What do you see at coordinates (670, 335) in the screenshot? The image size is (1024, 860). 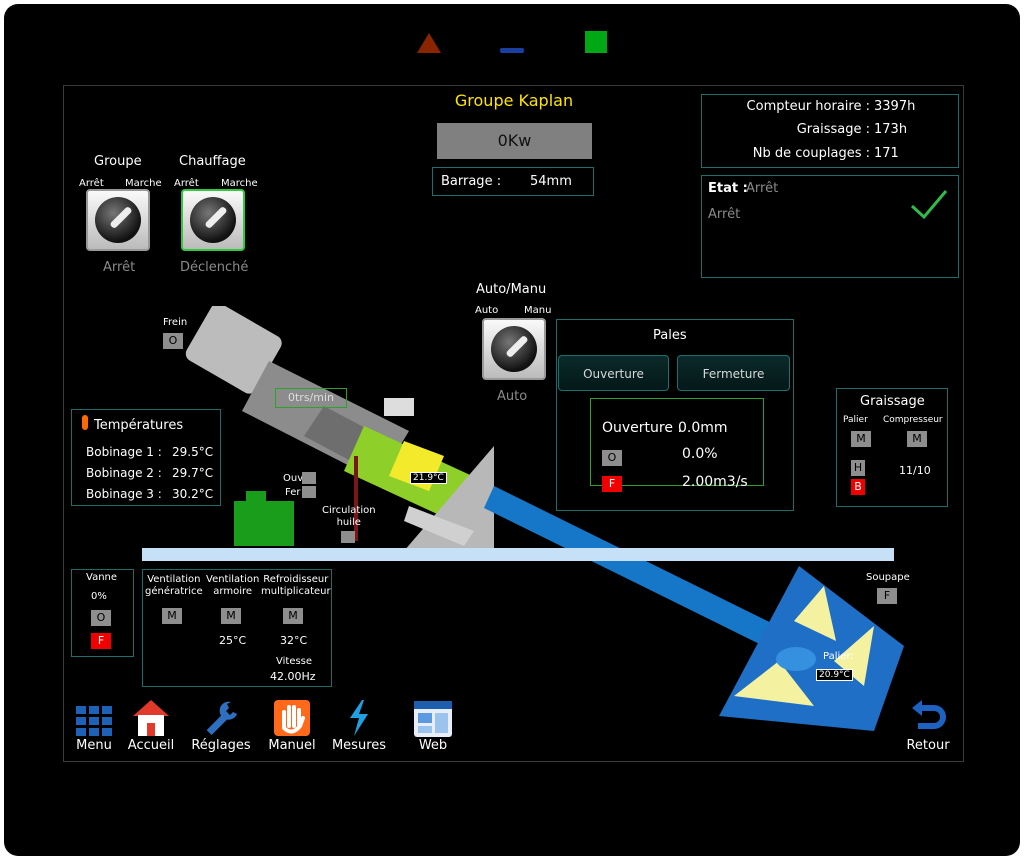 I see `pales-title: Pales` at bounding box center [670, 335].